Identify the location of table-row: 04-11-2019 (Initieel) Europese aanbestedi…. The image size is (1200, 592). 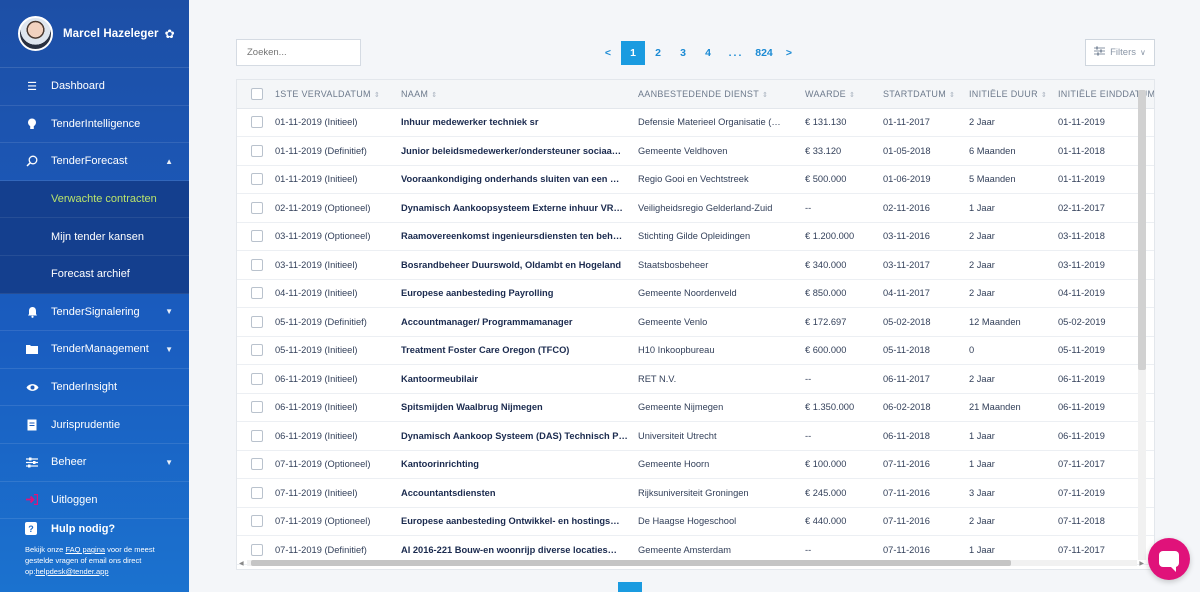
(695, 293).